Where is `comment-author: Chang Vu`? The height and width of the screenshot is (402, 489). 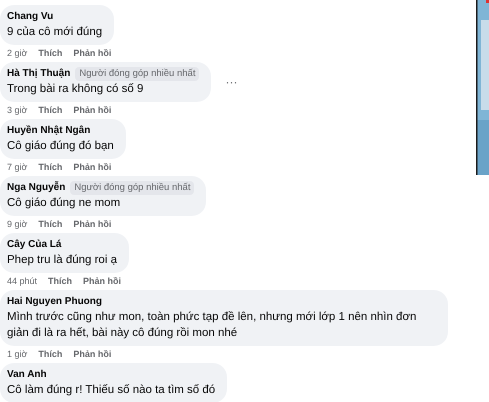
comment-author: Chang Vu is located at coordinates (30, 17).